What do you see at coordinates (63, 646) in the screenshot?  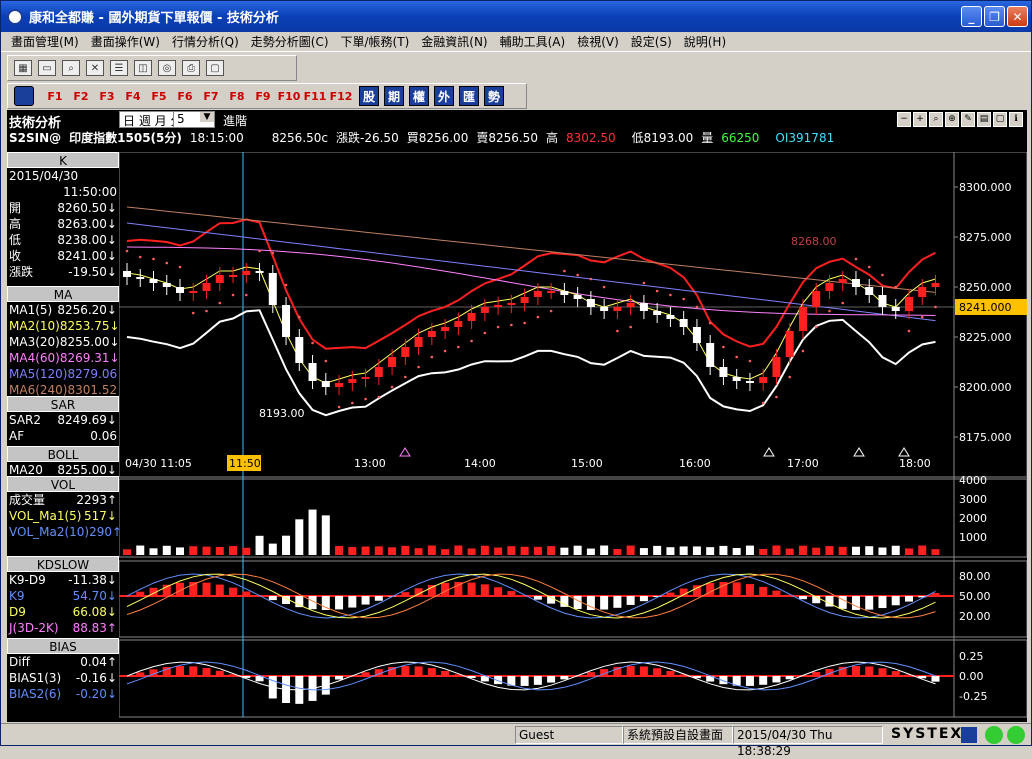 I see `indicator-title: BIAS` at bounding box center [63, 646].